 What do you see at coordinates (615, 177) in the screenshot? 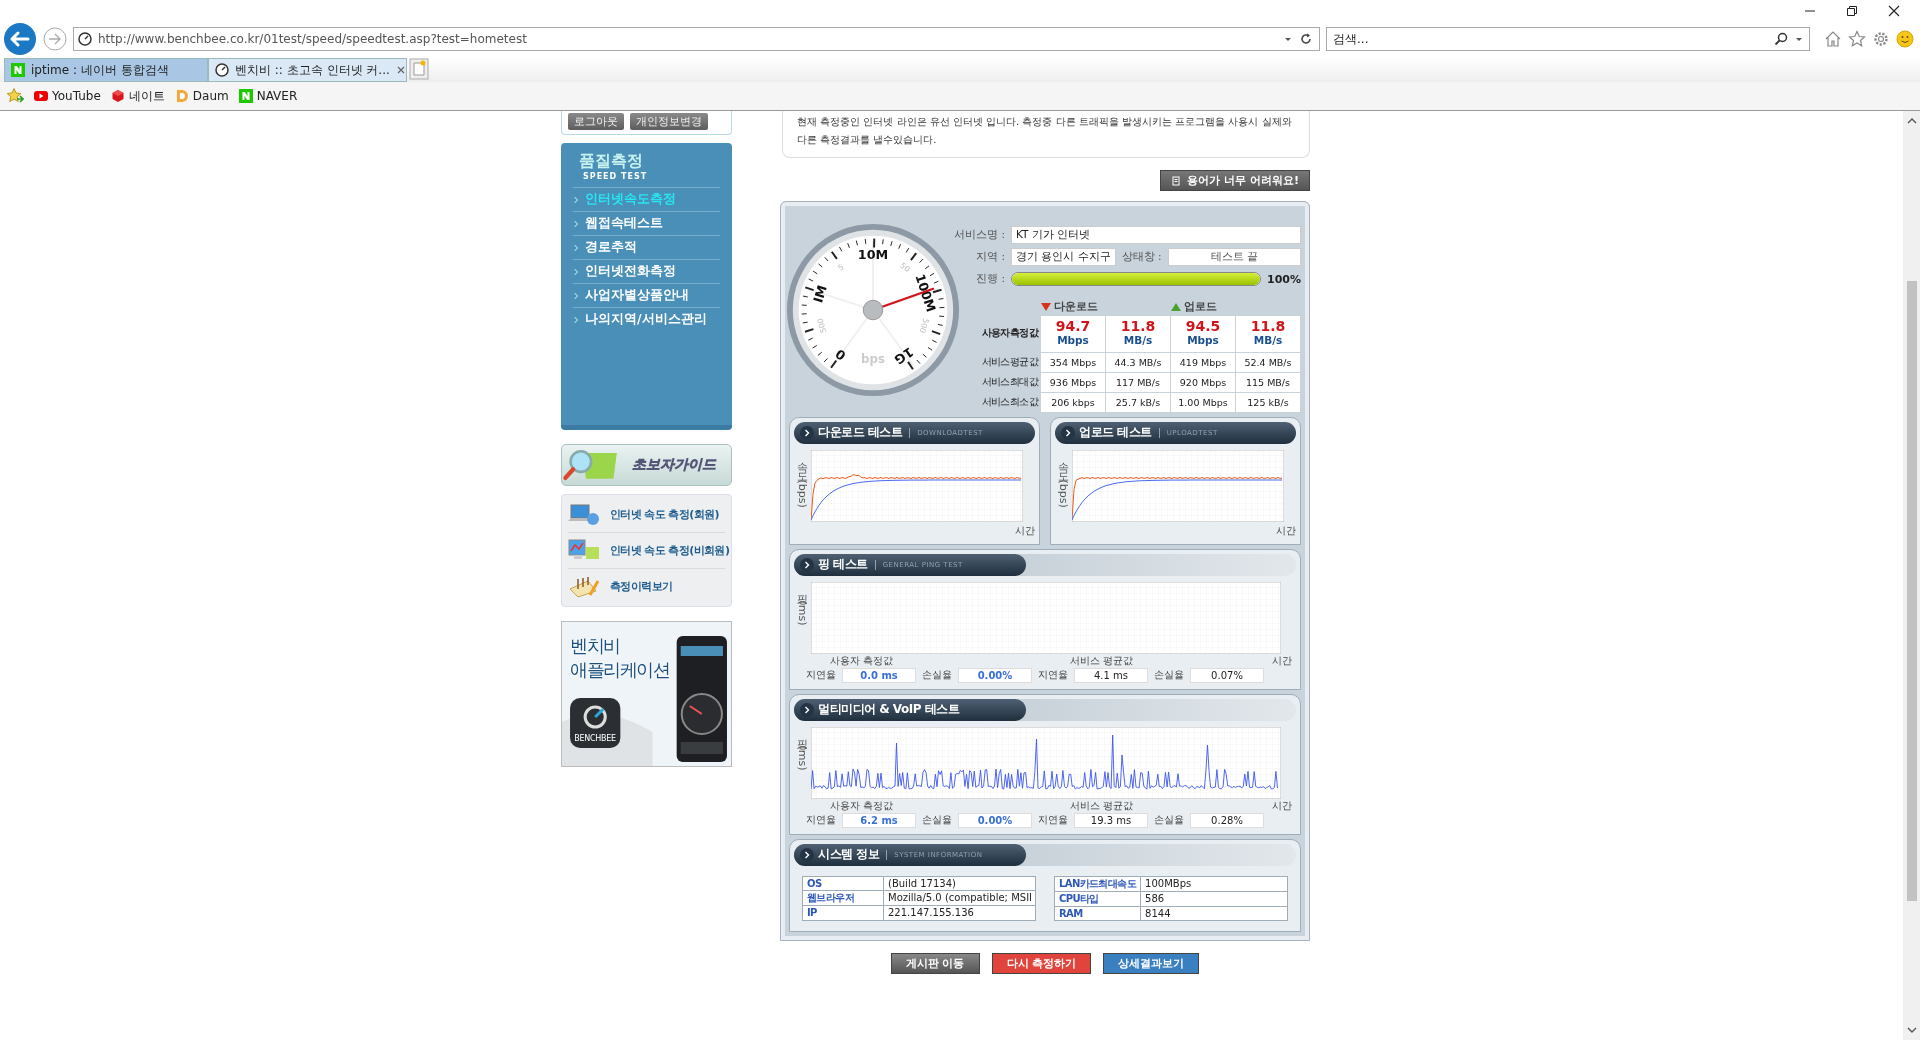
I see `menu-subtitle: SPEED TEST` at bounding box center [615, 177].